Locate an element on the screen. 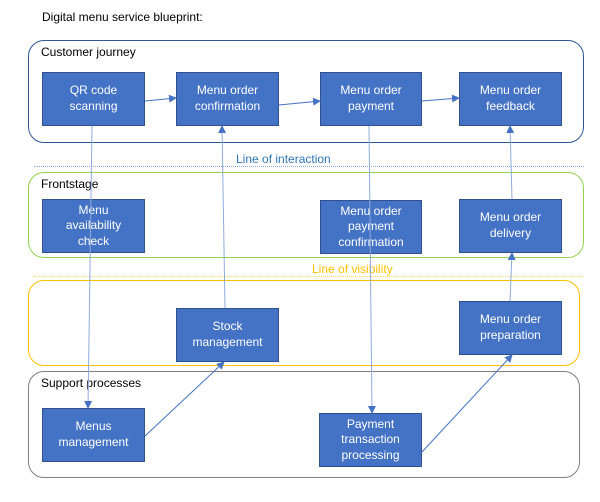 The image size is (600, 502). step-label: Menu order confirmation is located at coordinates (227, 98).